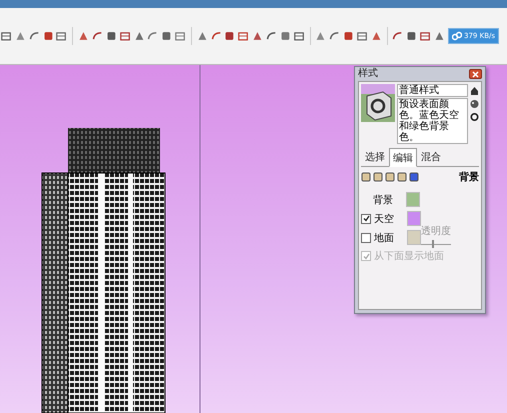  Describe the element at coordinates (431, 157) in the screenshot. I see `tab: 混合` at that location.